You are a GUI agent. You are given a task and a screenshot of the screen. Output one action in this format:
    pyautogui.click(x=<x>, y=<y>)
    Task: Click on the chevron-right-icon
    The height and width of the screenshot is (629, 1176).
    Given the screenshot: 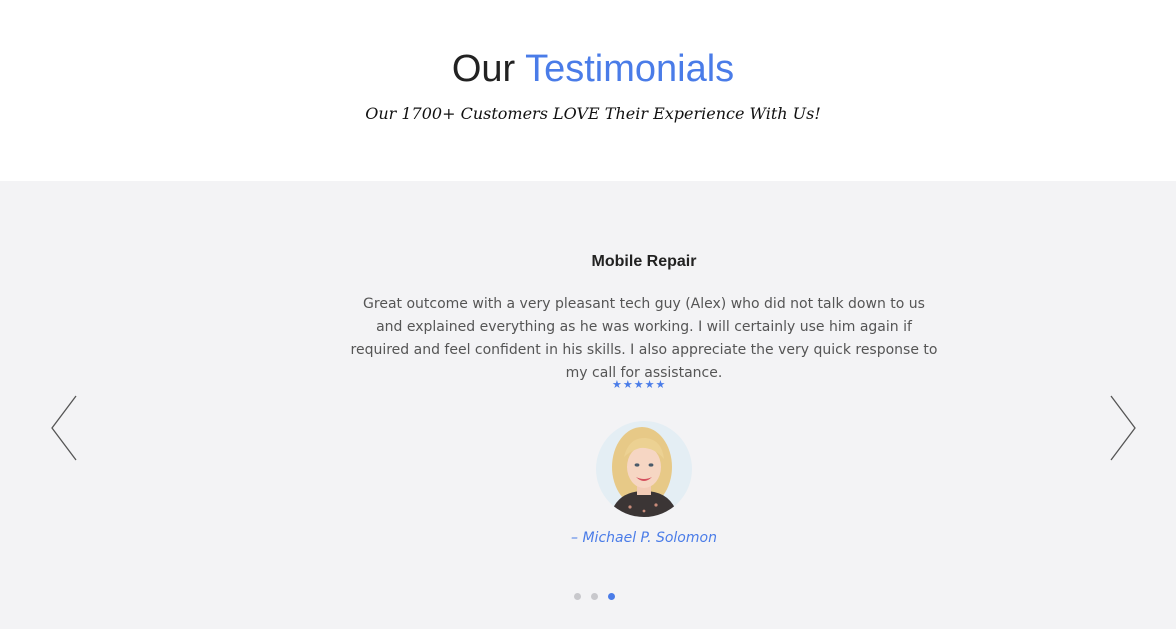 What is the action you would take?
    pyautogui.click(x=1123, y=428)
    